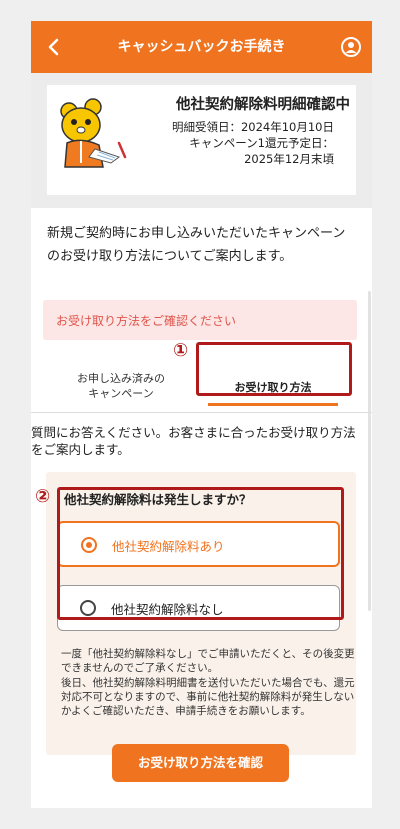 The height and width of the screenshot is (829, 400). What do you see at coordinates (289, 159) in the screenshot?
I see `refund-date: 2025年12月末頃` at bounding box center [289, 159].